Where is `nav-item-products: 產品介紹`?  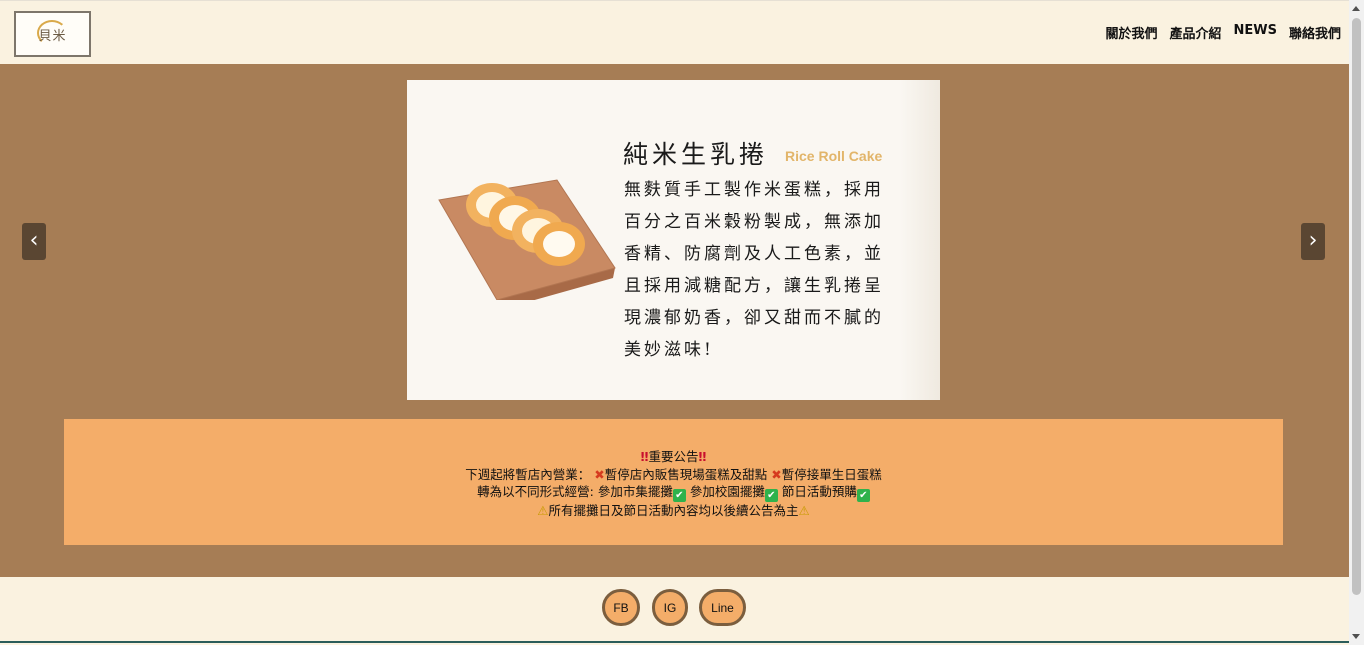
nav-item-products: 產品介紹 is located at coordinates (1196, 32).